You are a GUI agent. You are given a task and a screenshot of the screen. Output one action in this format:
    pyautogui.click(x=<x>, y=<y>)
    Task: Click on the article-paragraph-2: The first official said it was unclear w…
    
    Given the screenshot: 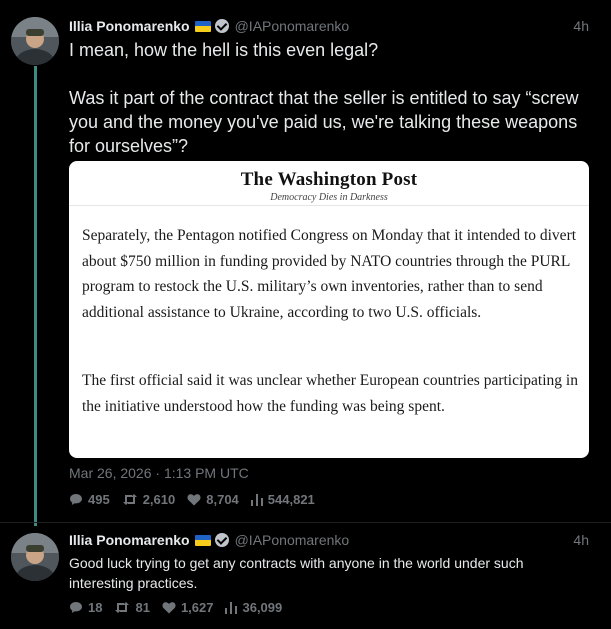 What is the action you would take?
    pyautogui.click(x=330, y=393)
    